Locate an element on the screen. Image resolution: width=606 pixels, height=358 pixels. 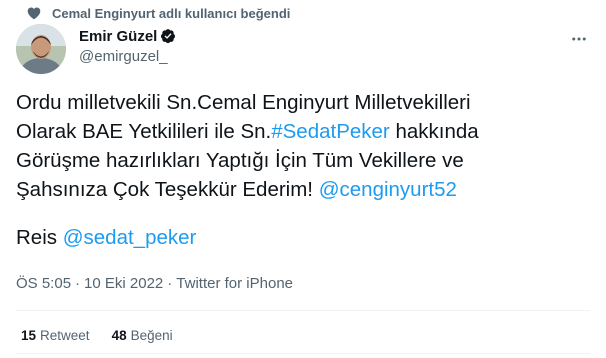
verified-badge-icon is located at coordinates (168, 36).